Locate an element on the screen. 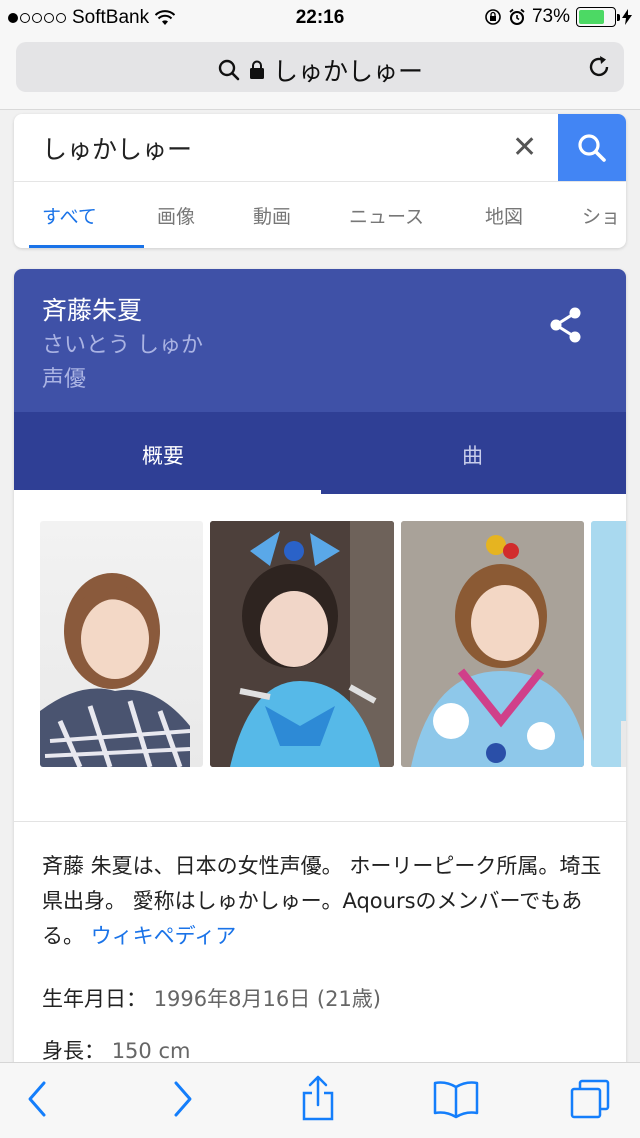 Image resolution: width=640 pixels, height=1138 pixels. back-icon is located at coordinates (38, 1099).